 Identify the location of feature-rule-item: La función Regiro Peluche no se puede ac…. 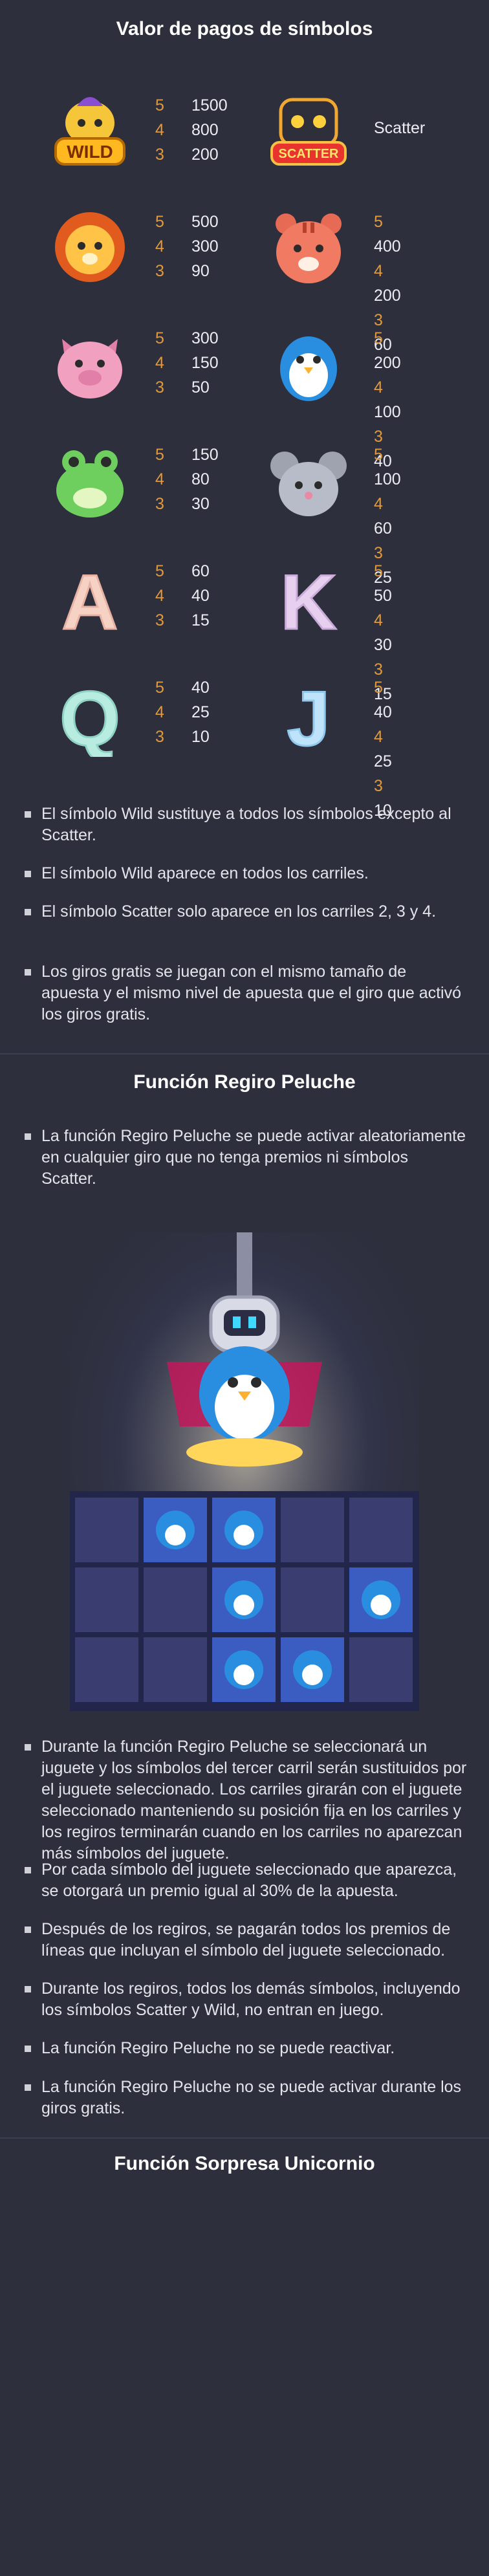
(244, 2098).